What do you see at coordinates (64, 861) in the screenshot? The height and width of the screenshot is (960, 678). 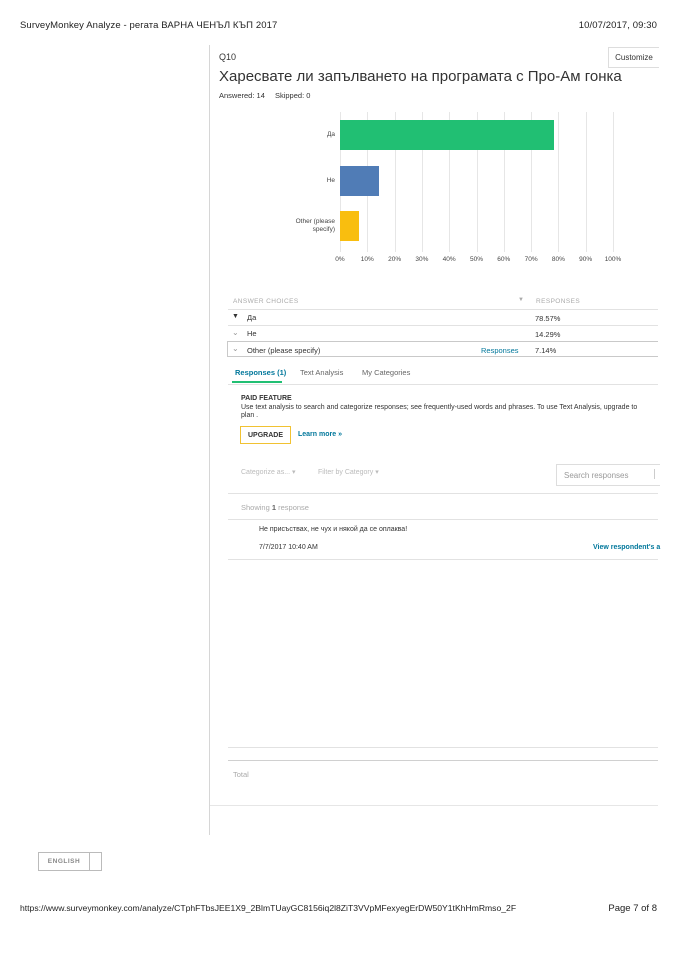 I see `language-label: ENGLISH` at bounding box center [64, 861].